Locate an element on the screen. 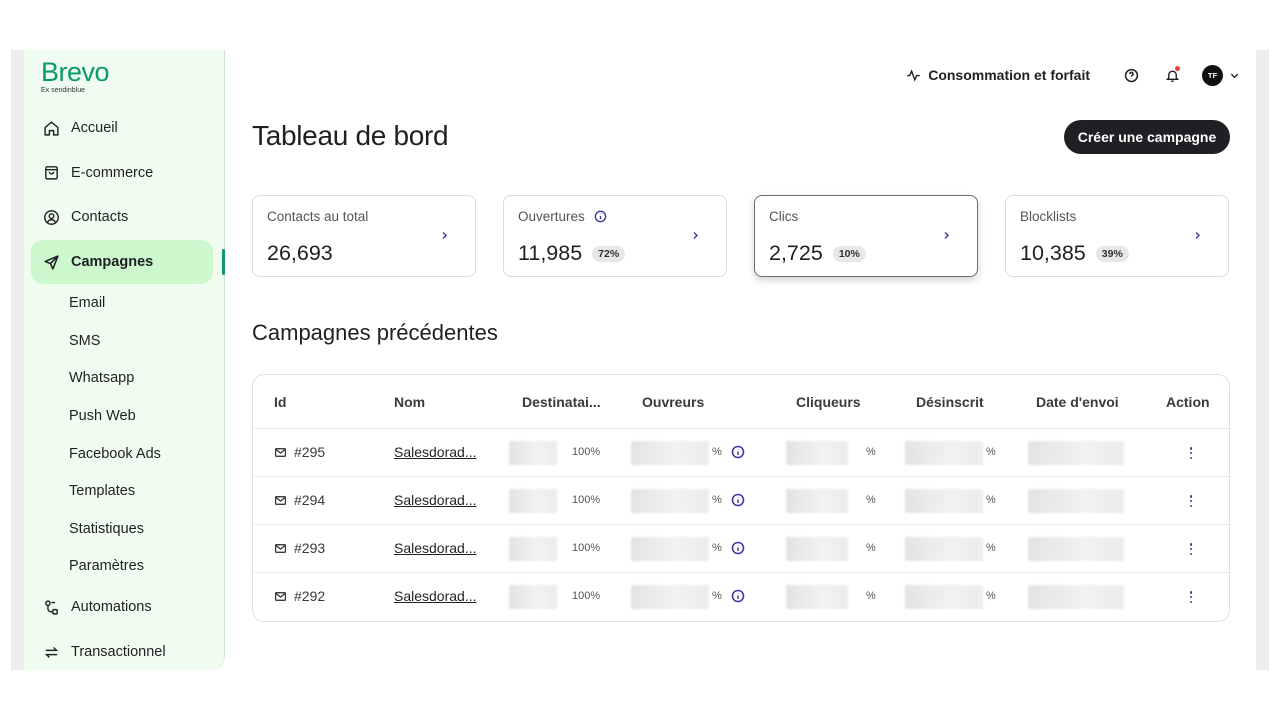  chevron-right-icon is located at coordinates (695, 235).